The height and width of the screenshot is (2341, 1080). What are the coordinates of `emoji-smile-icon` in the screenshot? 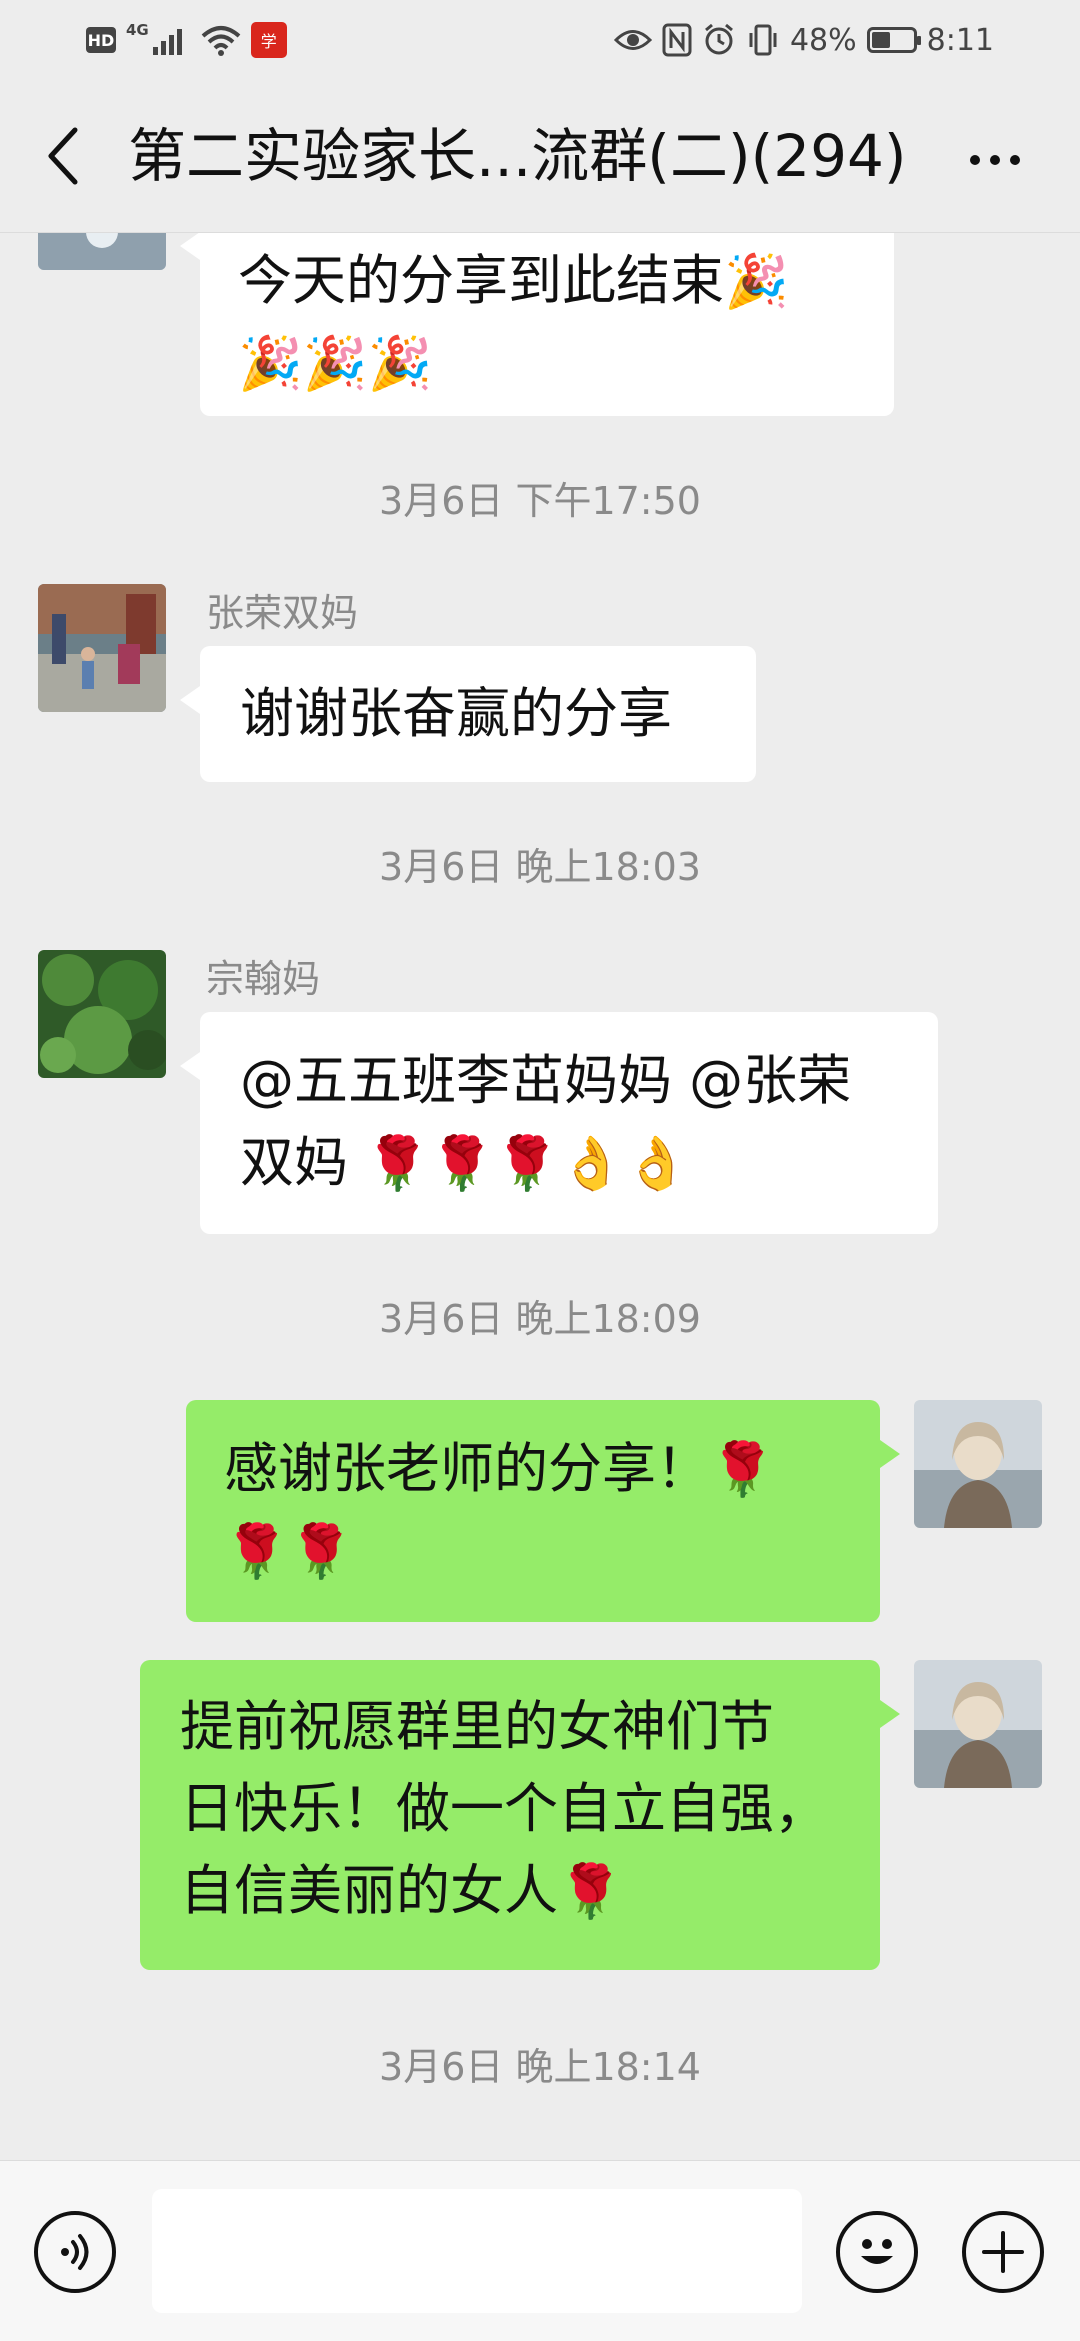 It's located at (877, 2251).